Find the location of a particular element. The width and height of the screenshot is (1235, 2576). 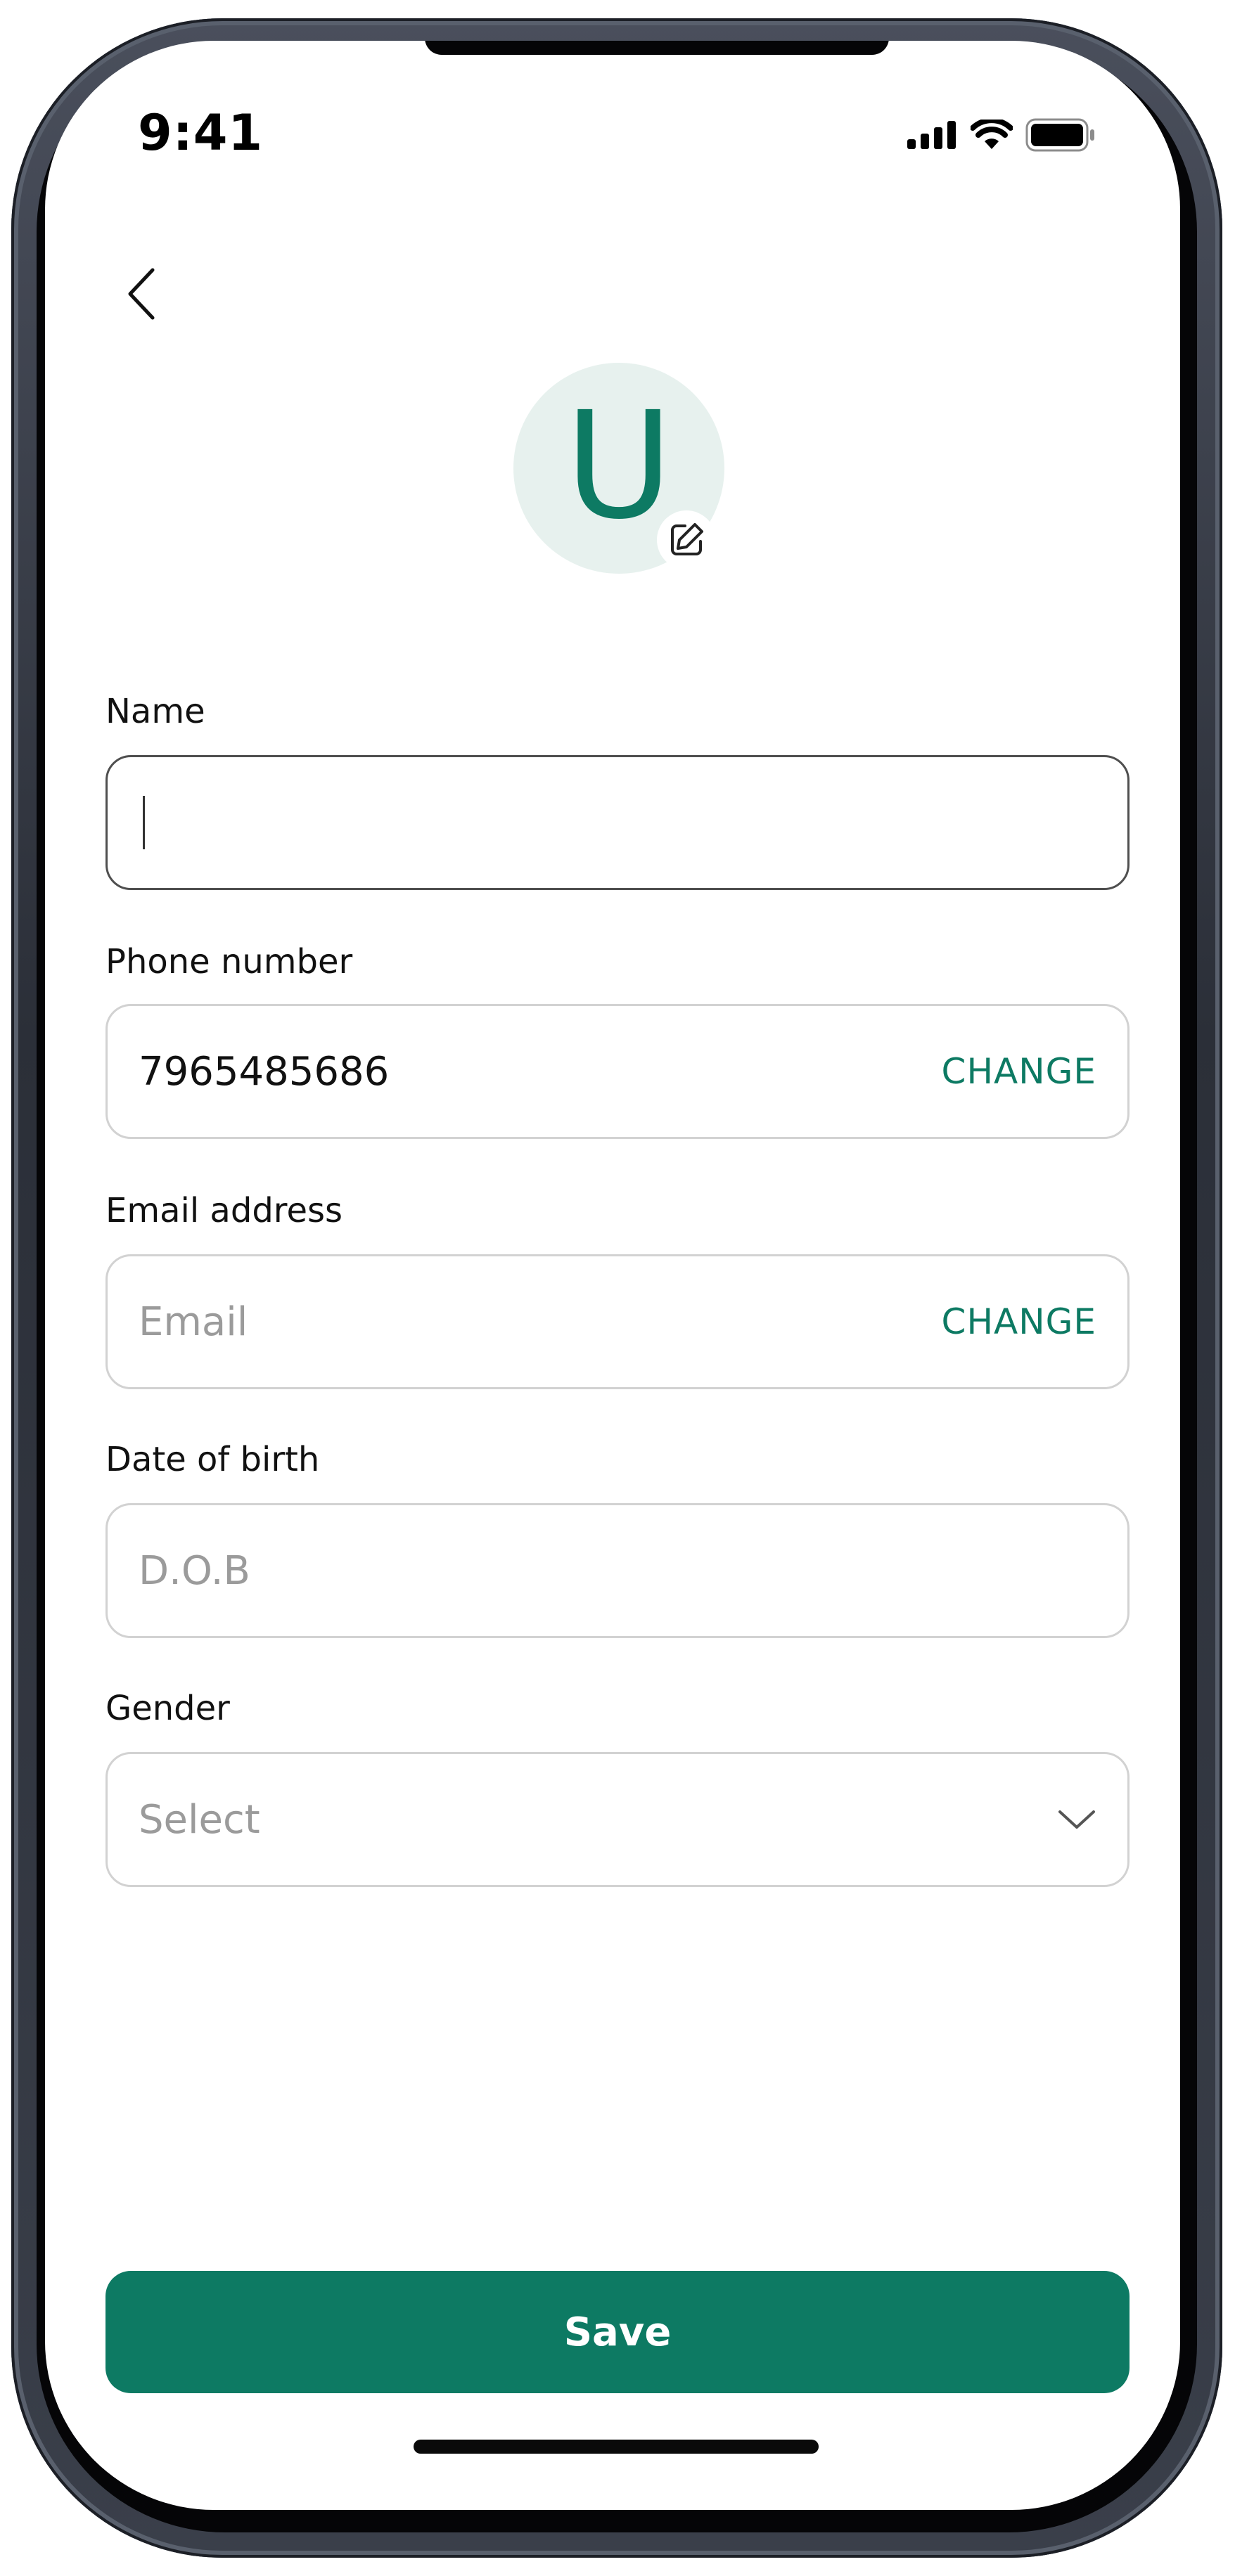

email-field: Email CHANGE is located at coordinates (617, 1321).